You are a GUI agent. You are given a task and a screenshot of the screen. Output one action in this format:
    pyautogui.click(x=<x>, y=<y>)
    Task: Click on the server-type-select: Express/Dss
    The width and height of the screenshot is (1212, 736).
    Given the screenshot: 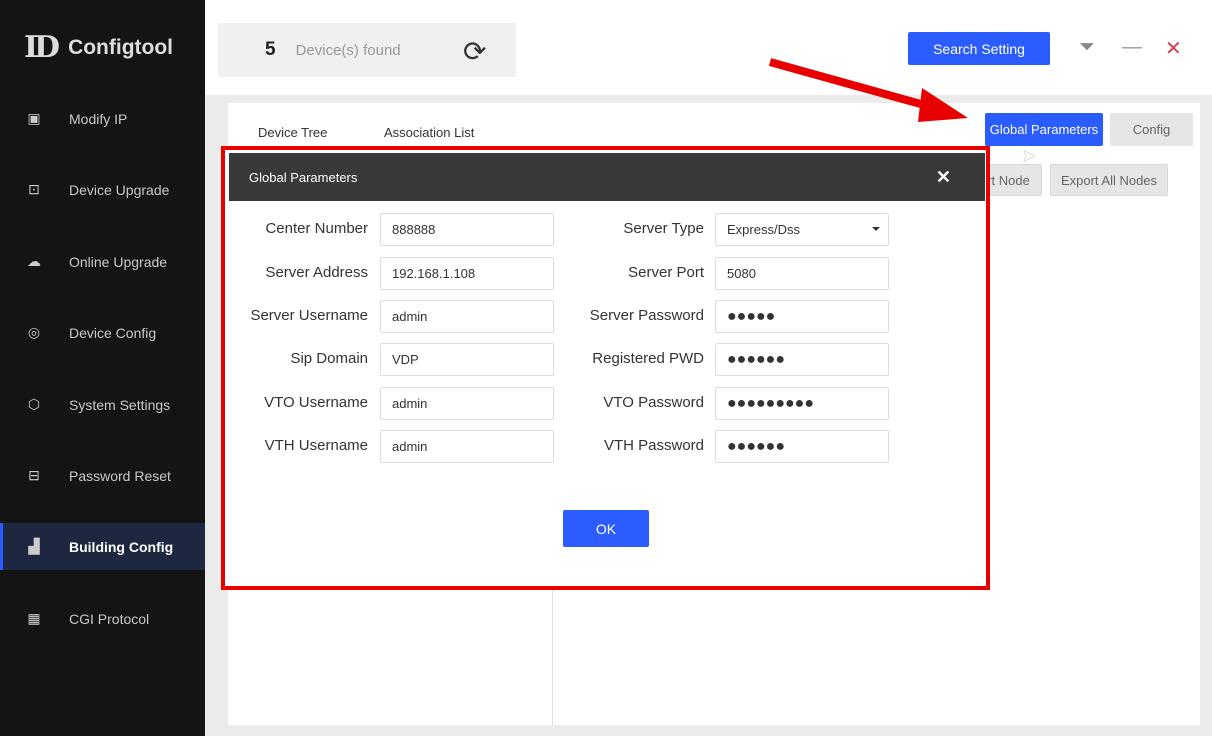 What is the action you would take?
    pyautogui.click(x=802, y=229)
    